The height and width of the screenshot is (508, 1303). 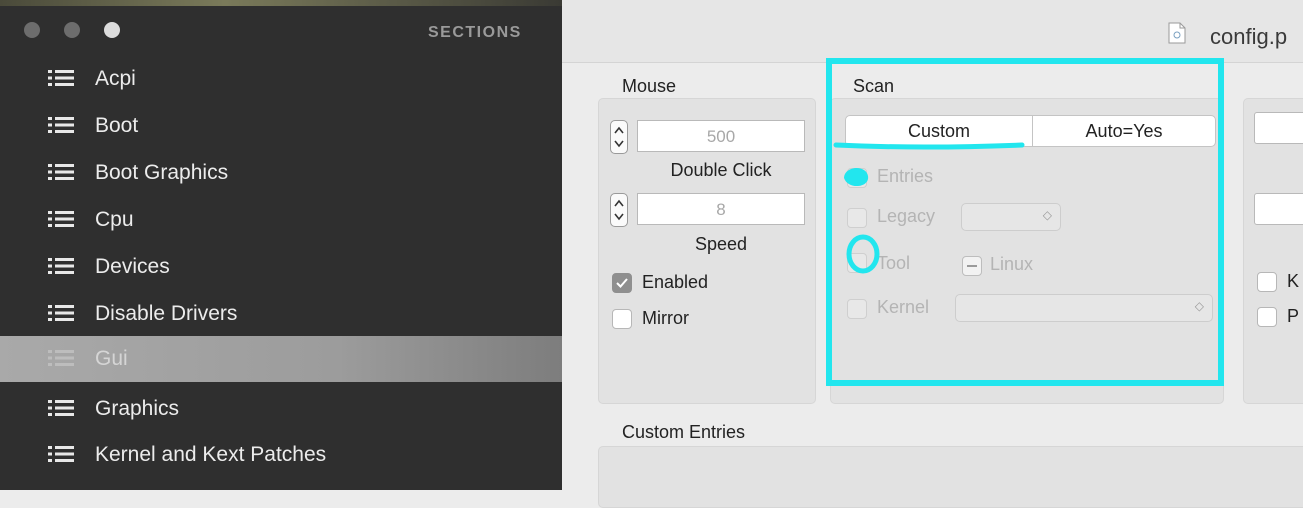 What do you see at coordinates (281, 484) in the screenshot?
I see `sidebar-item-partial` at bounding box center [281, 484].